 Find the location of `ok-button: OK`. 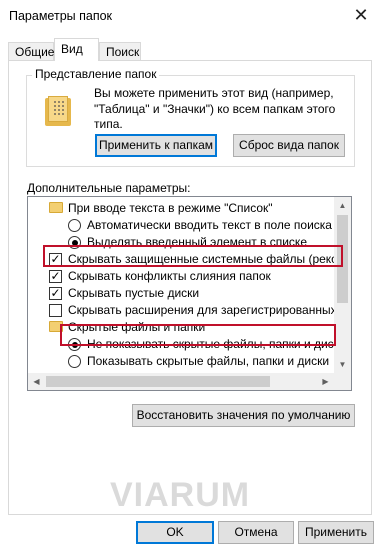

ok-button: OK is located at coordinates (175, 532).